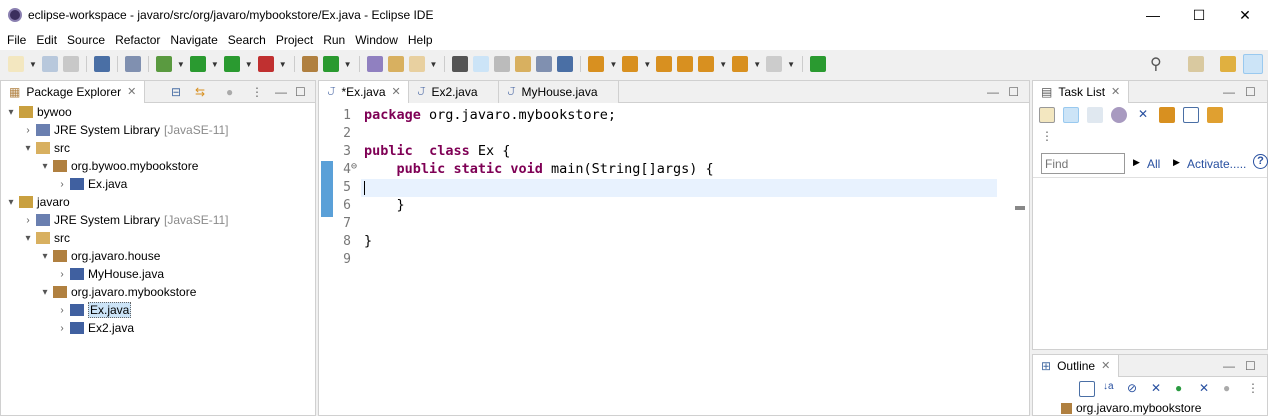 This screenshot has width=1268, height=416. I want to click on prev-edit-dropdown-icon: ▼, so click(647, 64).